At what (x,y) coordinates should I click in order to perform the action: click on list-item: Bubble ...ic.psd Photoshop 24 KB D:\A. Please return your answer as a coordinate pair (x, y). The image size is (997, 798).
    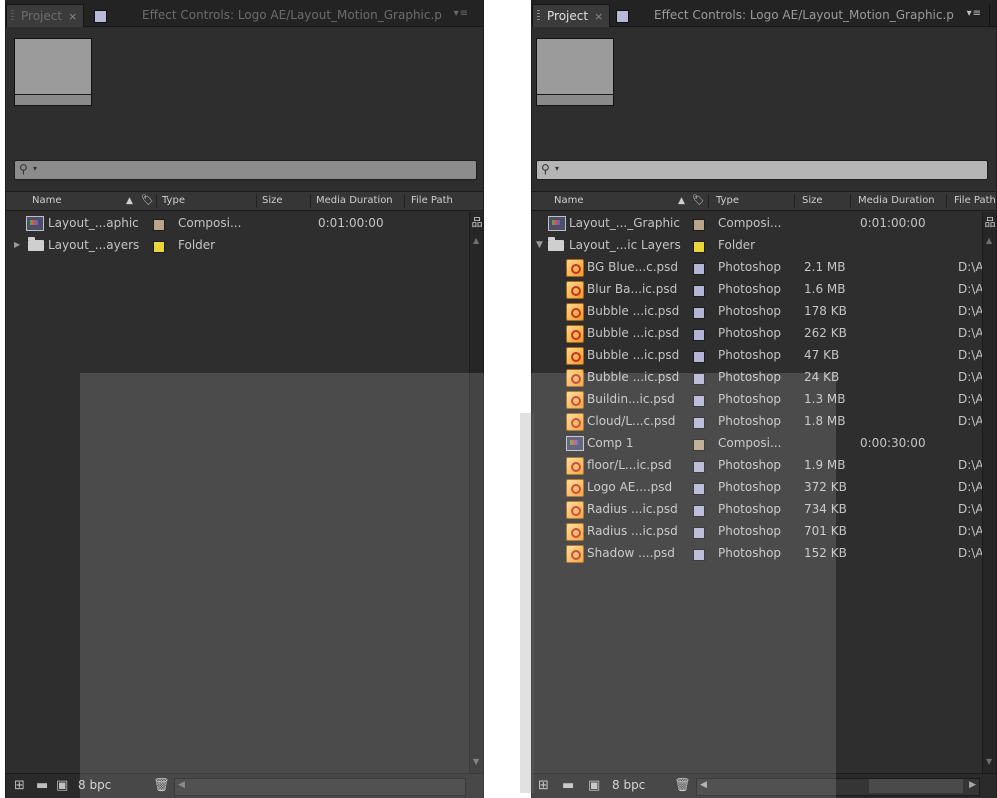
    Looking at the image, I should click on (764, 377).